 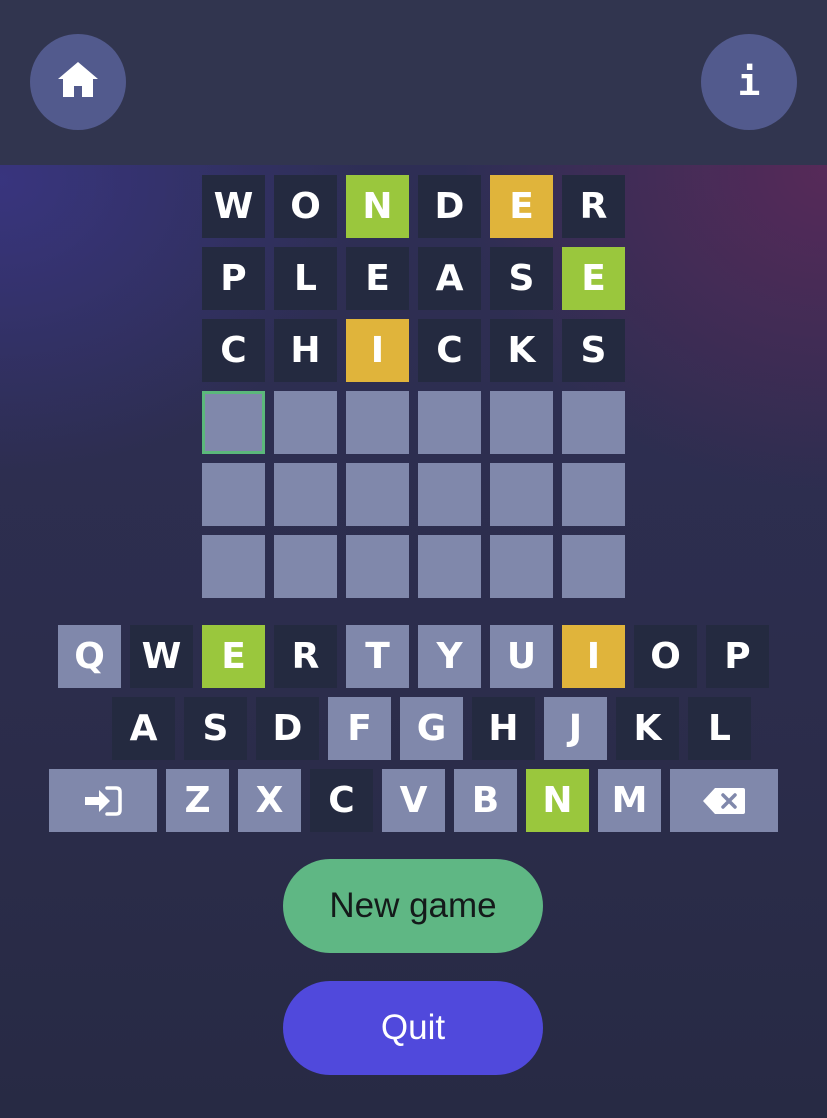 I want to click on key-f: F, so click(x=359, y=728).